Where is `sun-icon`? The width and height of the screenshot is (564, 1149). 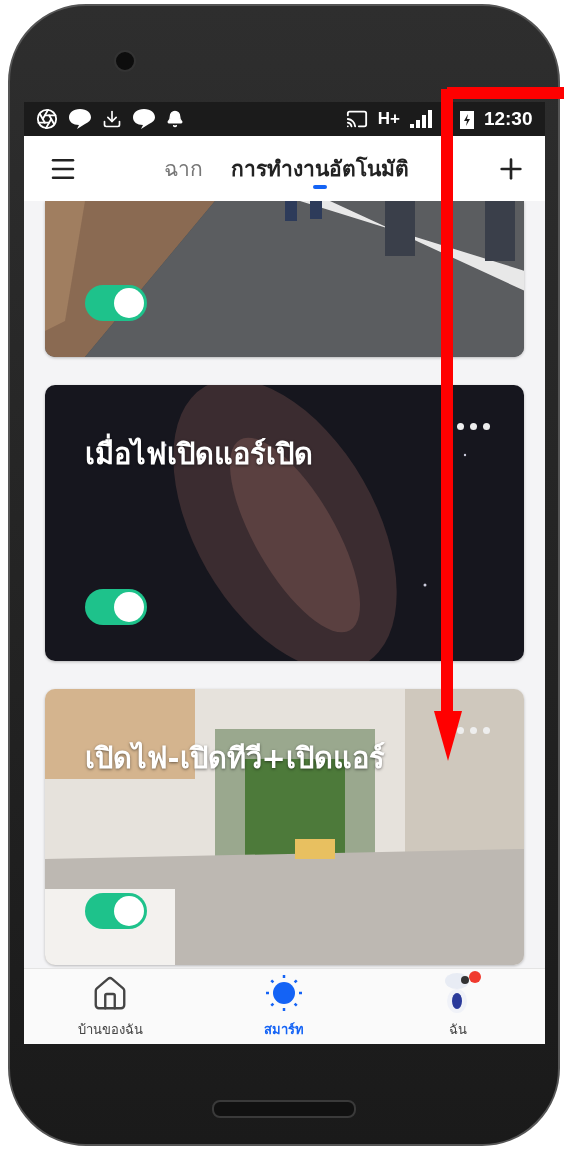 sun-icon is located at coordinates (284, 993).